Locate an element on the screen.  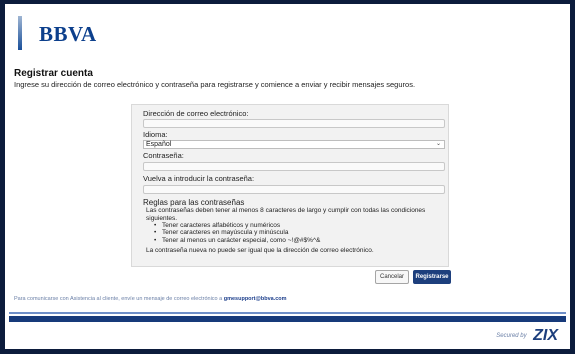
language-select: Español ⌄ is located at coordinates (294, 144).